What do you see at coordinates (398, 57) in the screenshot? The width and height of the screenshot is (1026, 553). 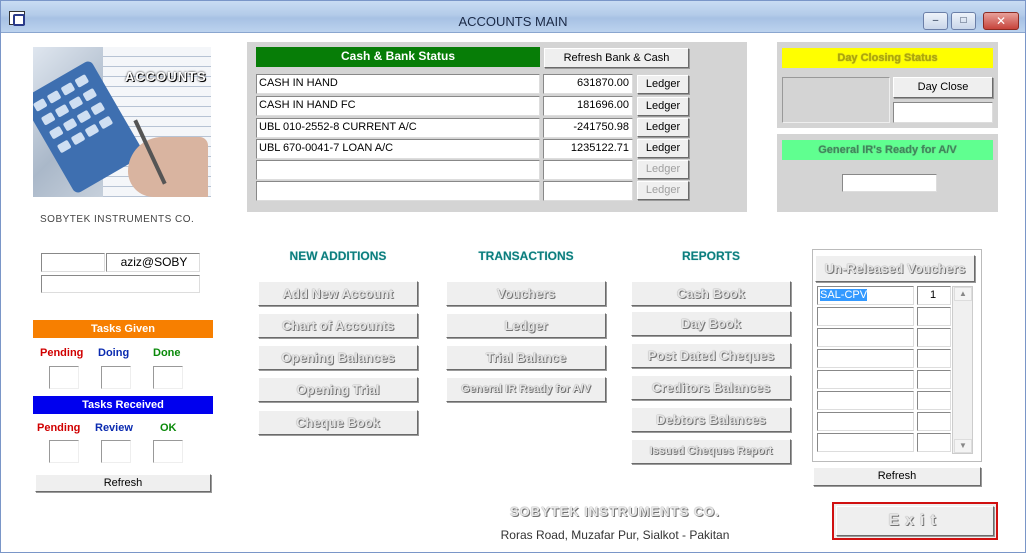 I see `cash-bank-header: Cash & Bank Status` at bounding box center [398, 57].